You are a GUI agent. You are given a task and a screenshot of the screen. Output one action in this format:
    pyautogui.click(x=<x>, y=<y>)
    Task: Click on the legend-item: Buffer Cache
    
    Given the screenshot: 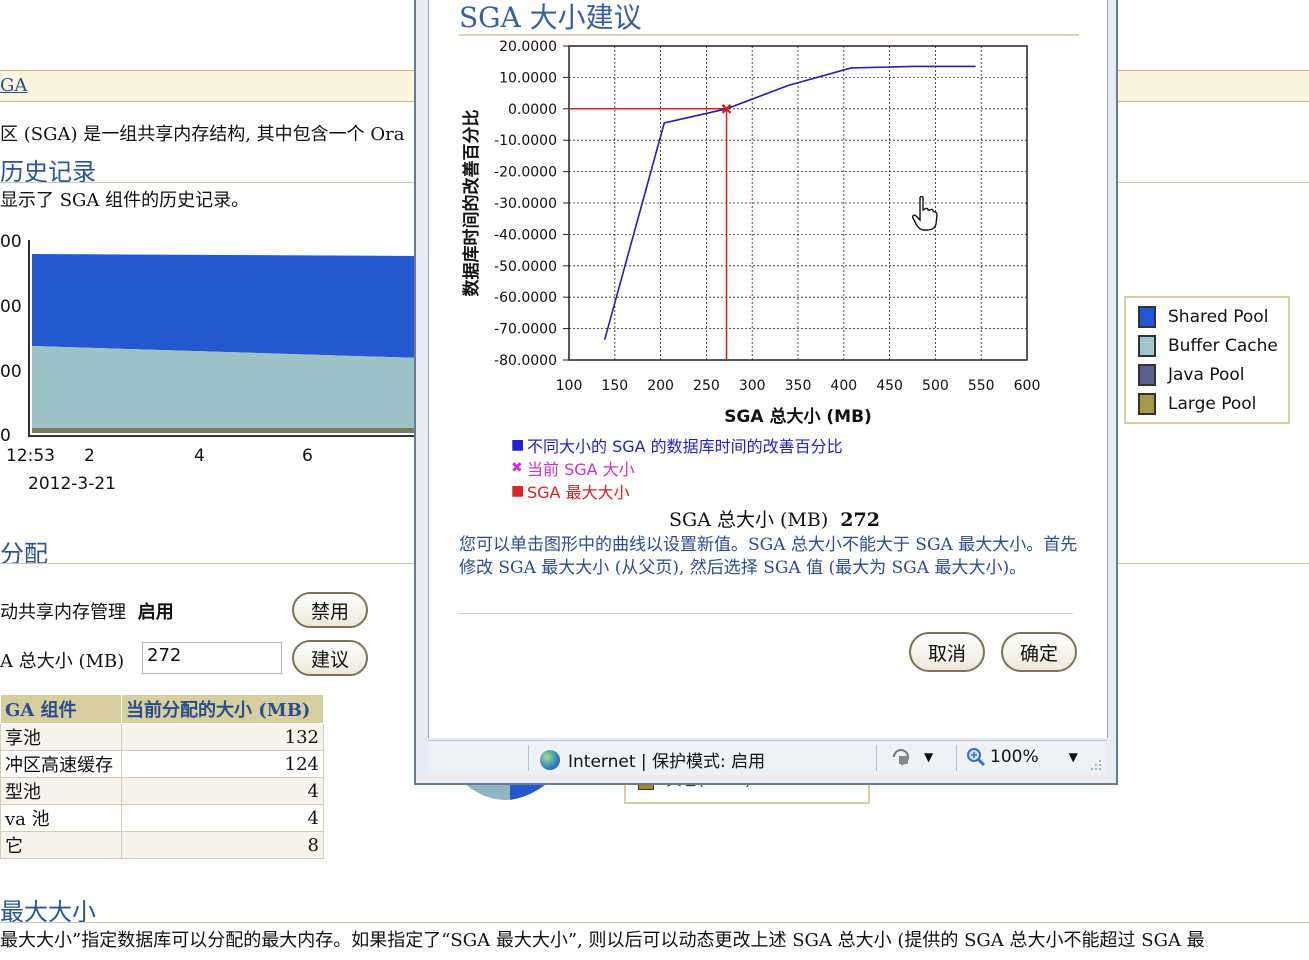 What is the action you would take?
    pyautogui.click(x=1208, y=346)
    